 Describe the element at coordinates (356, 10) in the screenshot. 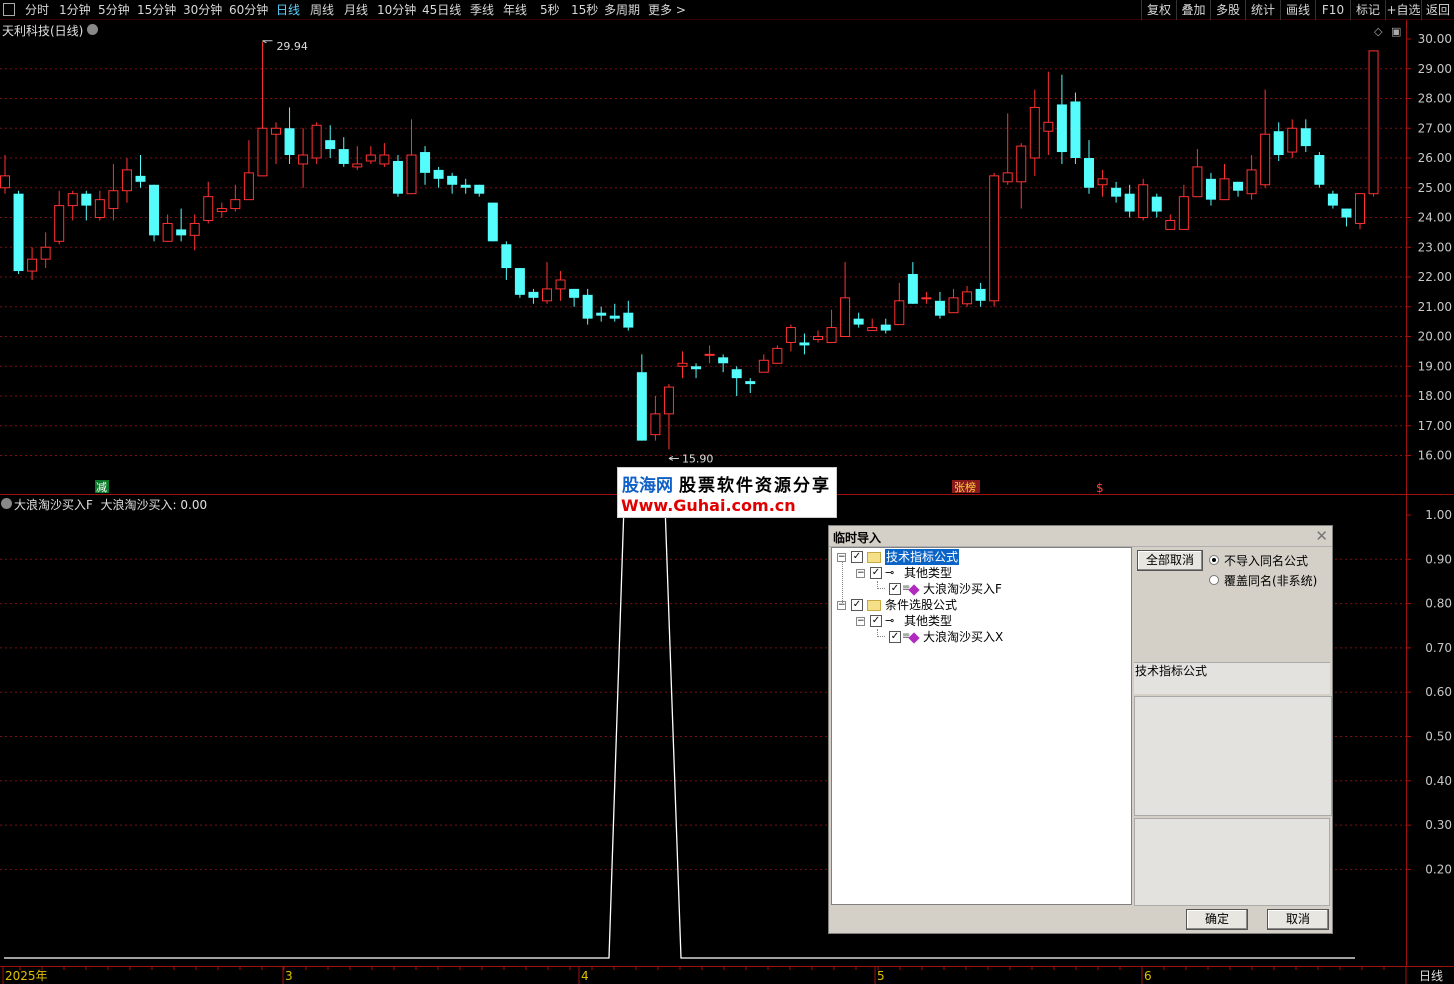

I see `period-tab-8: 月线` at that location.